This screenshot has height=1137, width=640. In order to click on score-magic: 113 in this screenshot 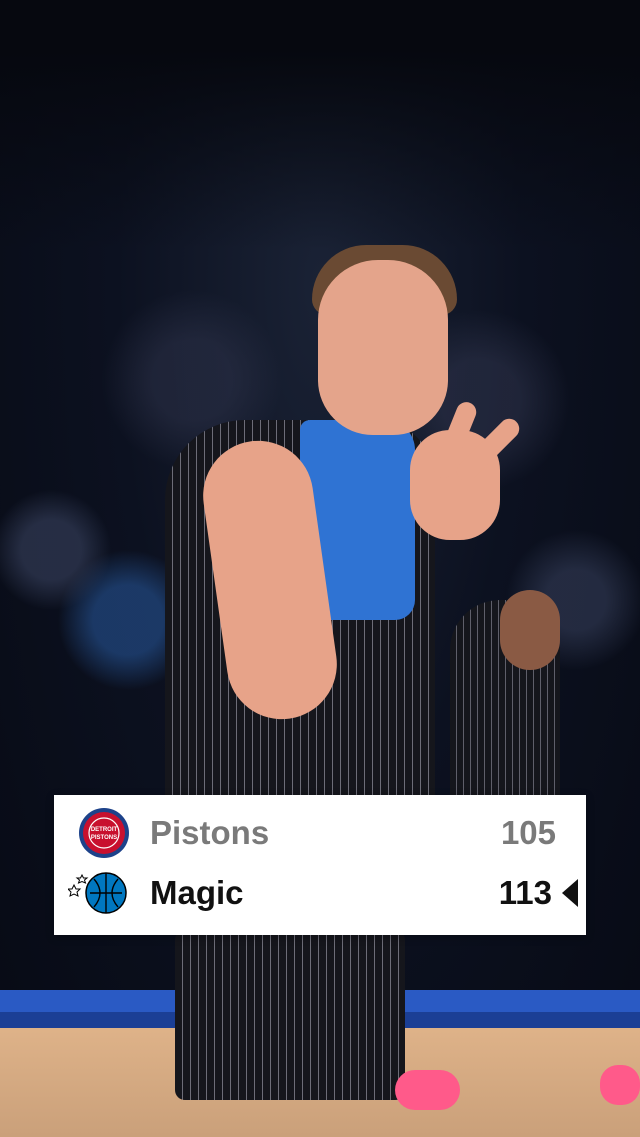, I will do `click(525, 892)`.